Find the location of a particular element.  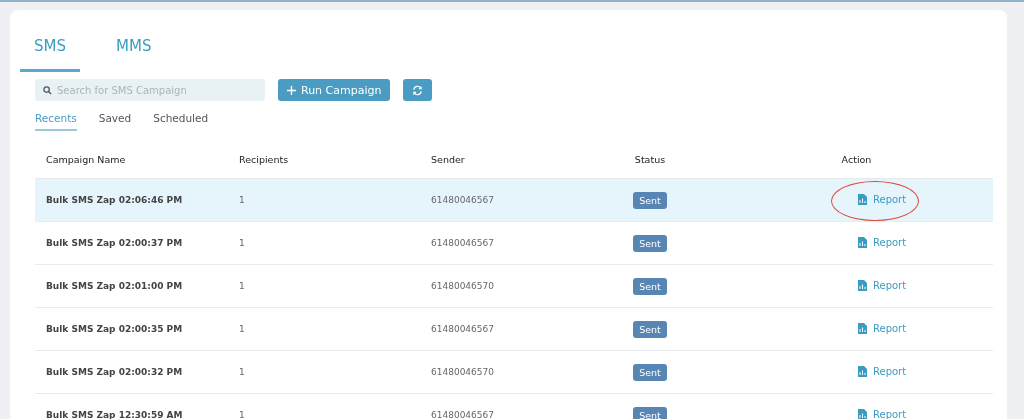

table-row: Bulk SMS Zap 02:00:37 PM 1 61480046567 Sent Report is located at coordinates (514, 243).